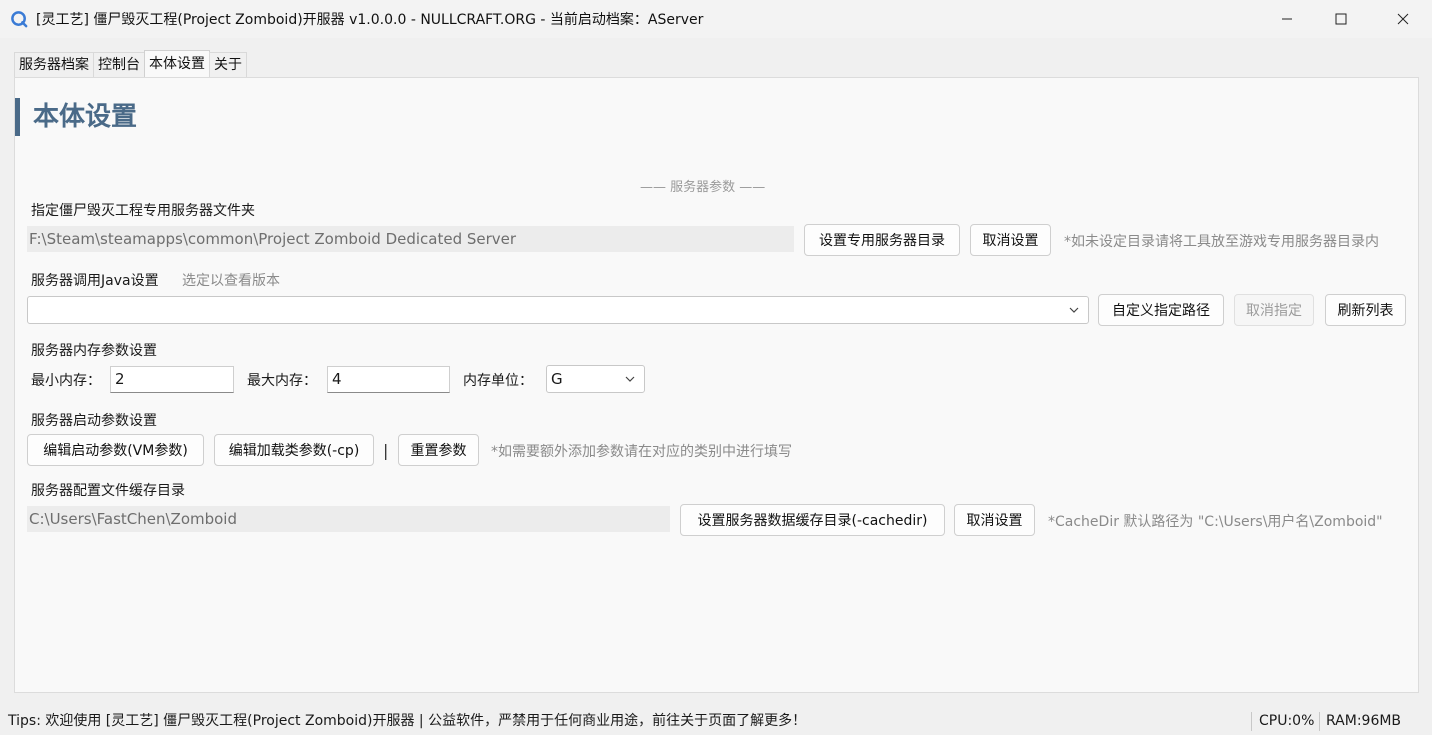 The image size is (1432, 735). I want to click on launch-params-hint: *如需要额外添加参数请在对应的类别中进行填写, so click(641, 452).